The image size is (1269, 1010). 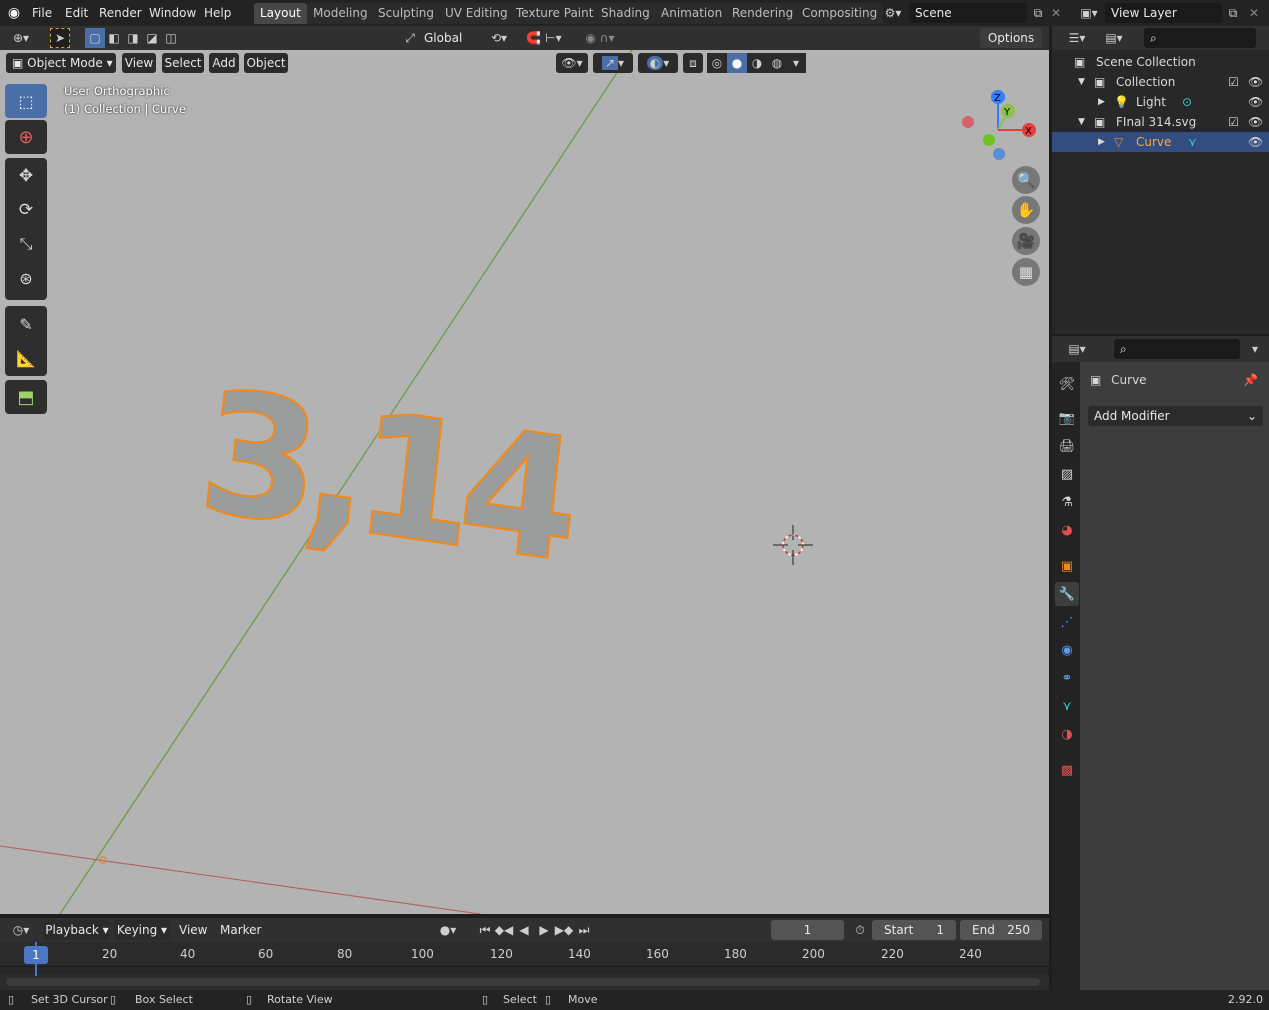 I want to click on shading-rendered-icon: ◍, so click(x=777, y=63).